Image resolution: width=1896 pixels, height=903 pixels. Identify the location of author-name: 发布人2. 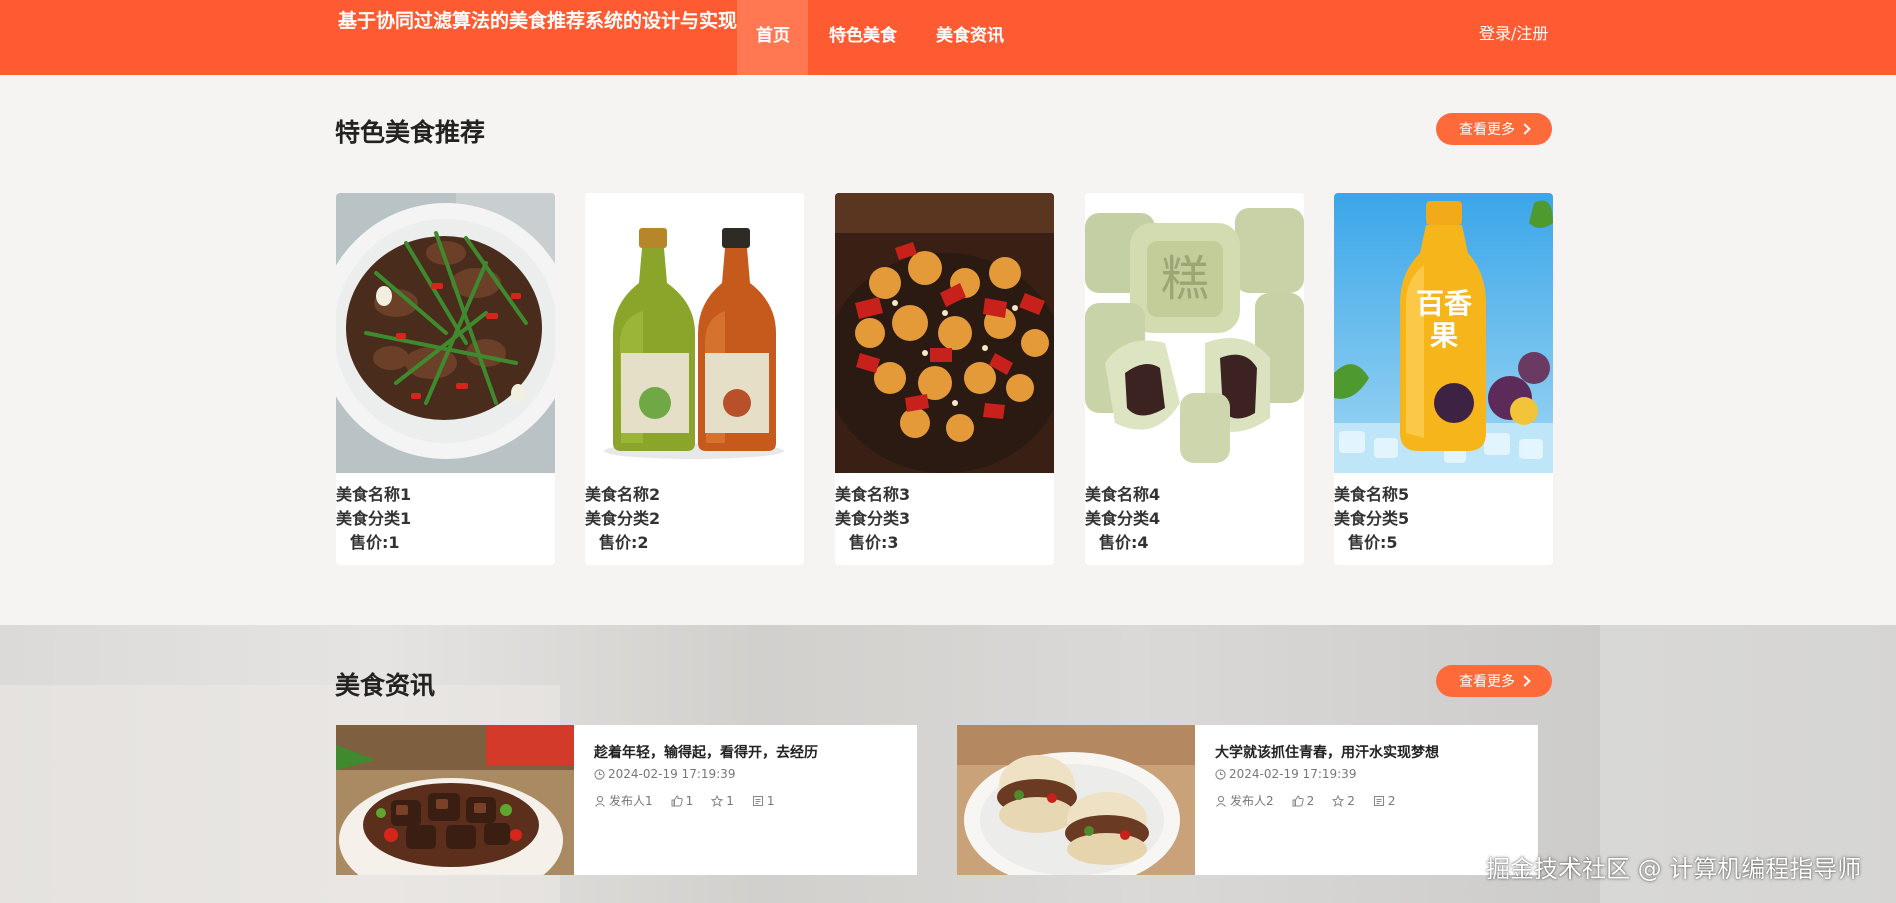
(1252, 801).